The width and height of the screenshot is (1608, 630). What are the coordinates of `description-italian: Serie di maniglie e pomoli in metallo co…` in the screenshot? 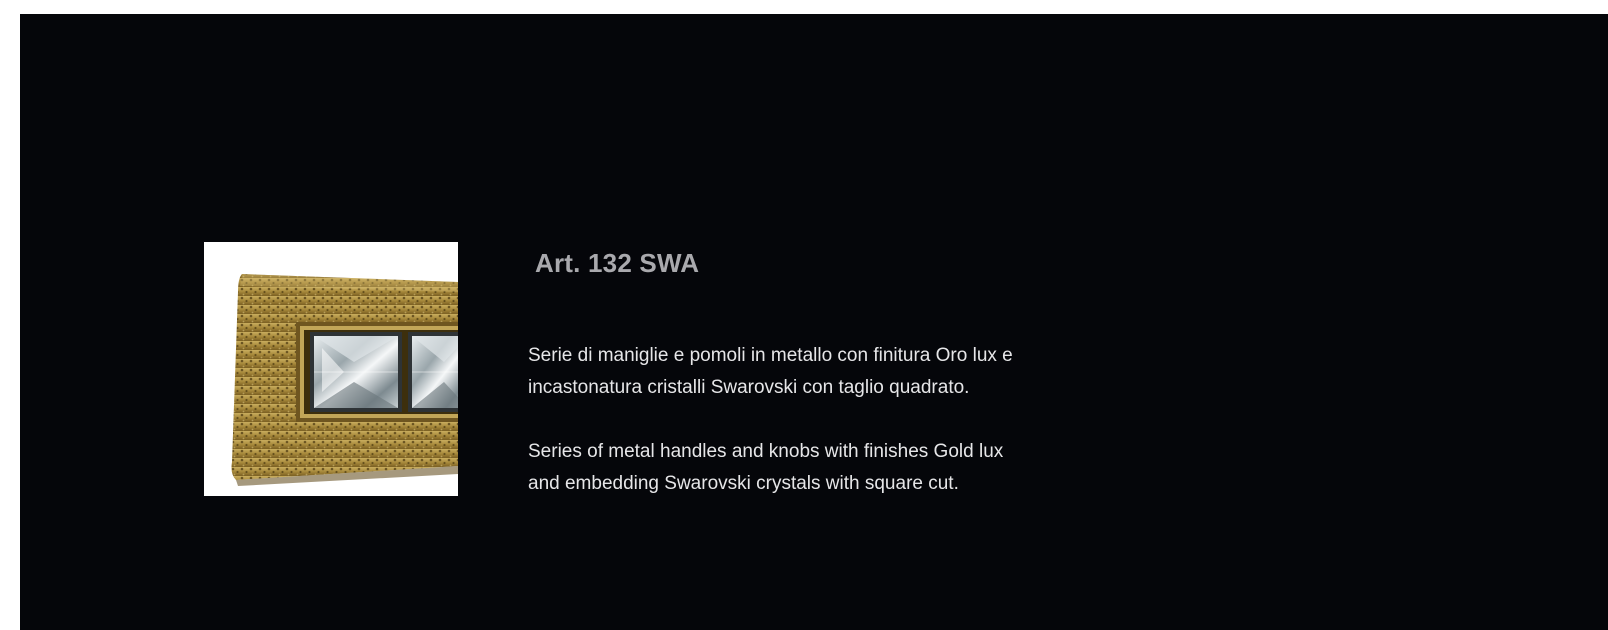 It's located at (808, 372).